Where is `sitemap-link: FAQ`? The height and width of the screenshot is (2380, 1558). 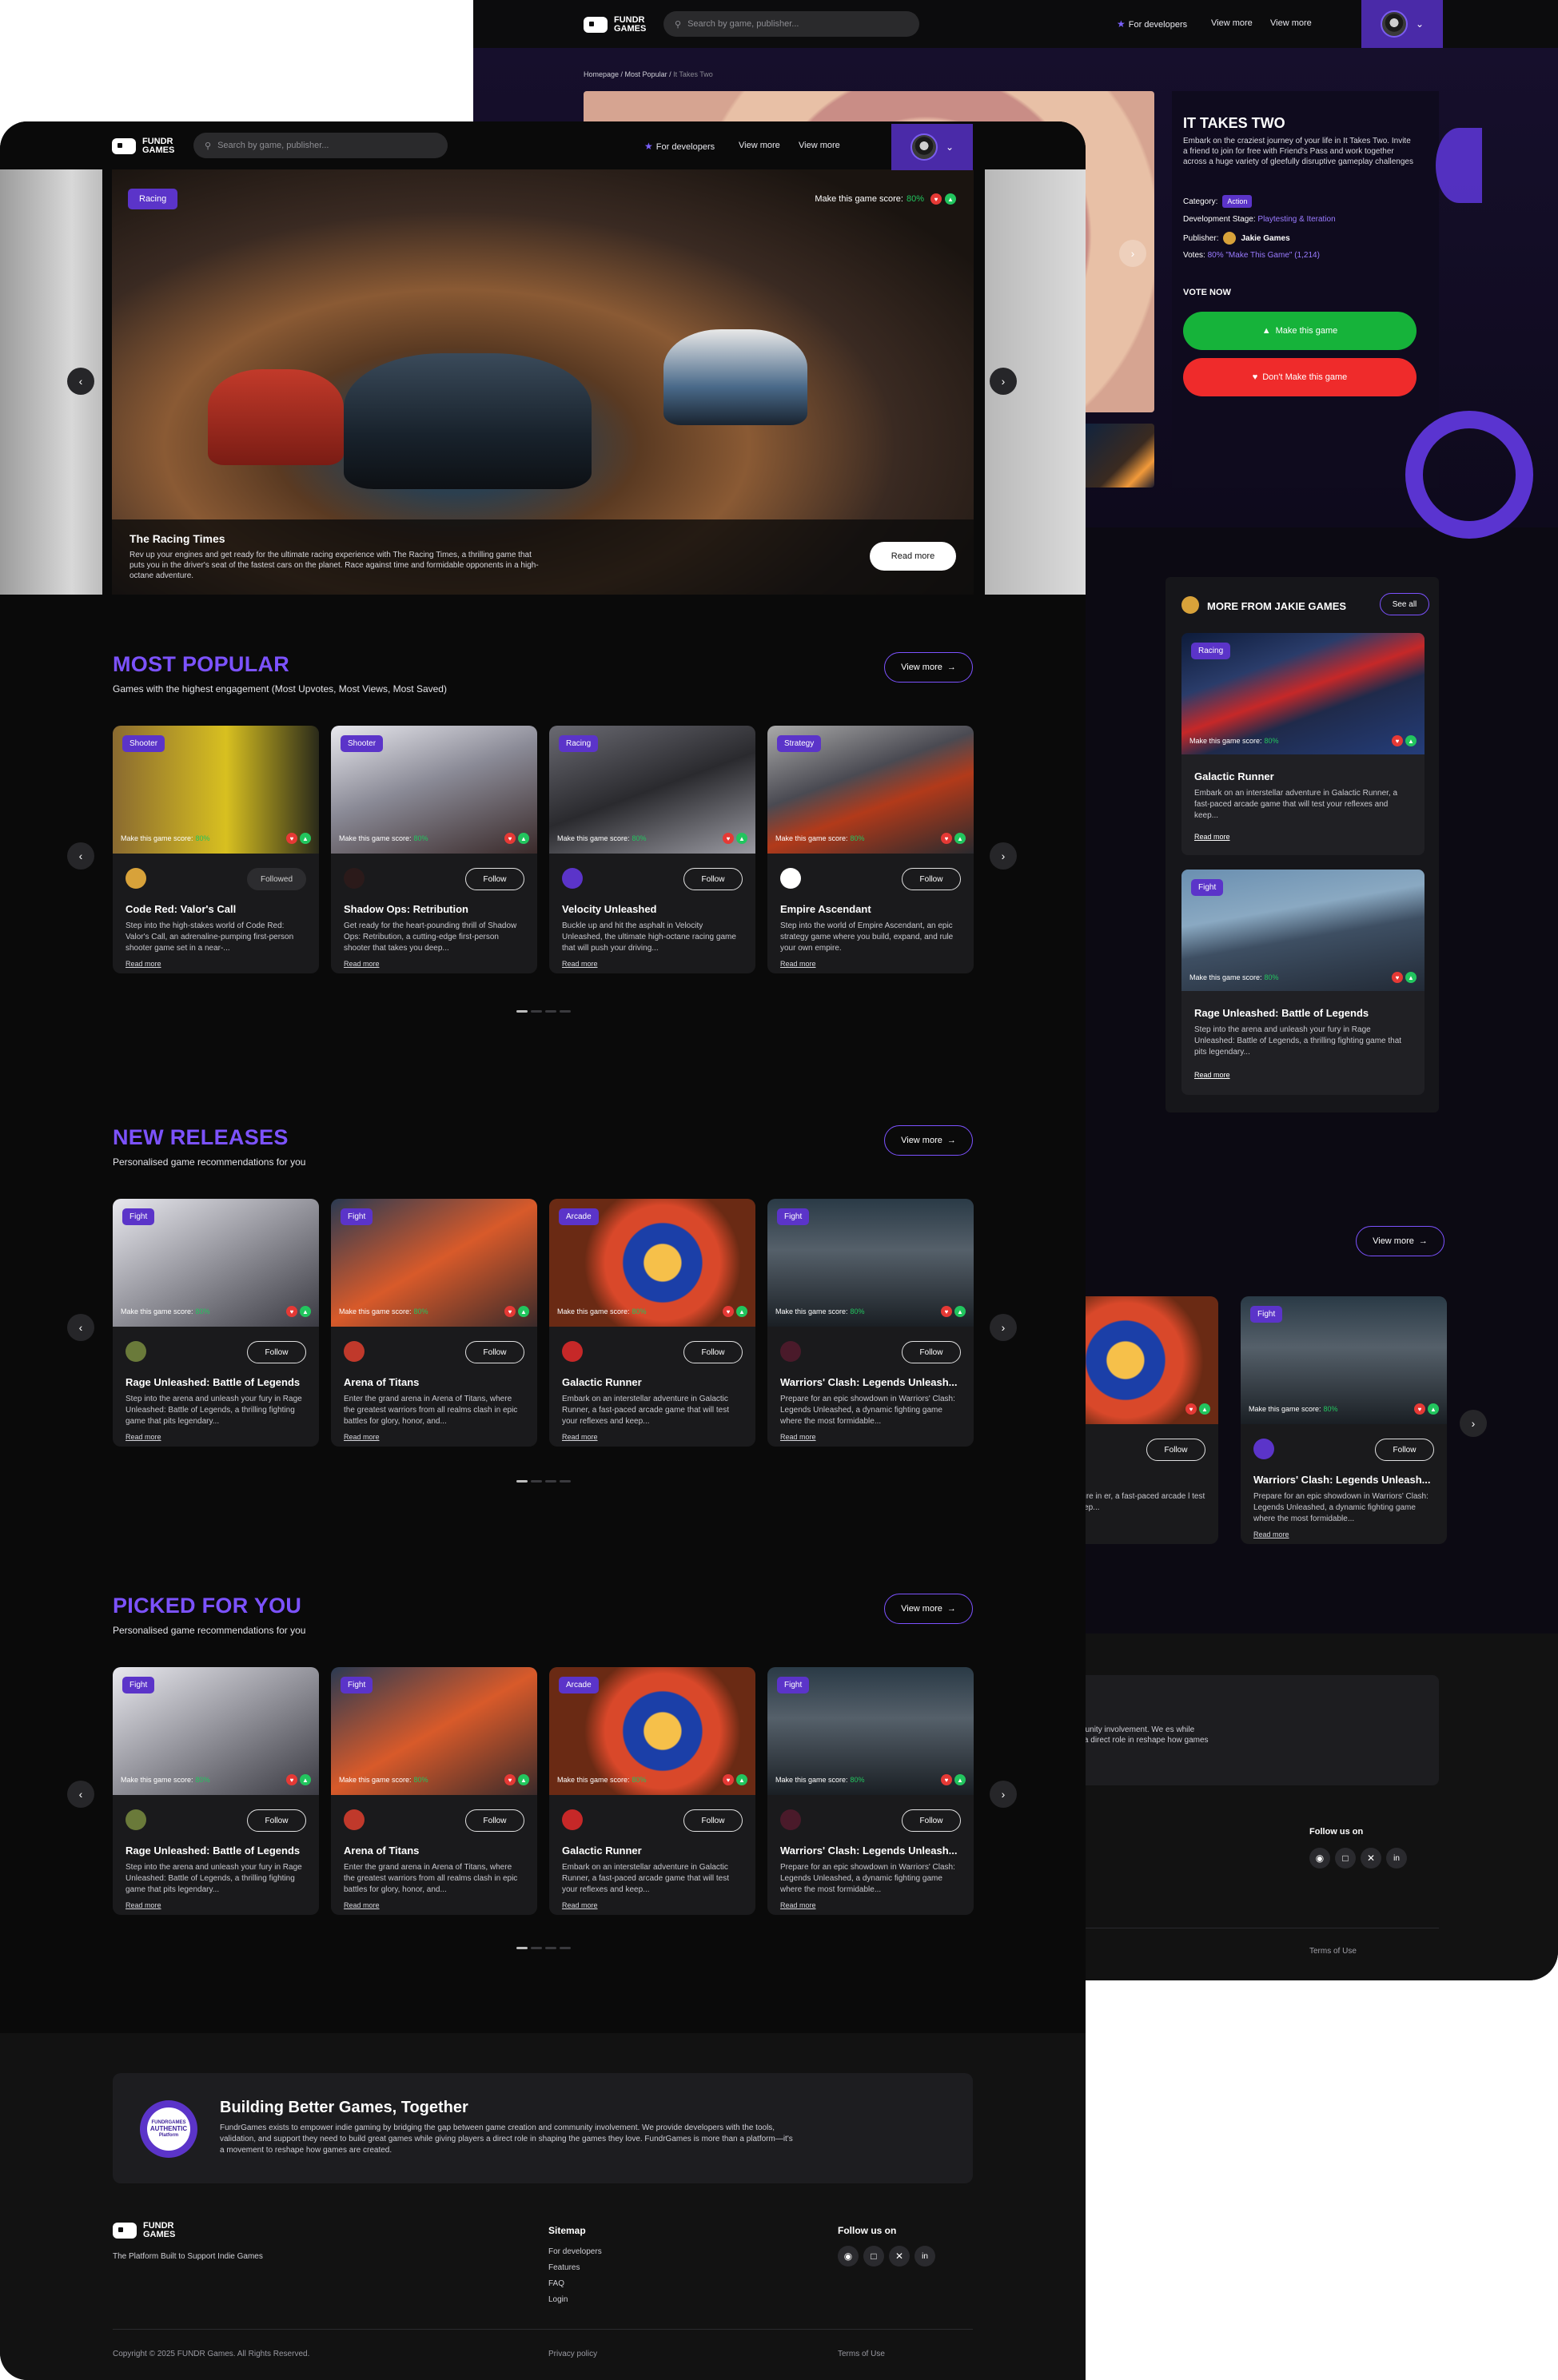
sitemap-link: FAQ is located at coordinates (556, 2284).